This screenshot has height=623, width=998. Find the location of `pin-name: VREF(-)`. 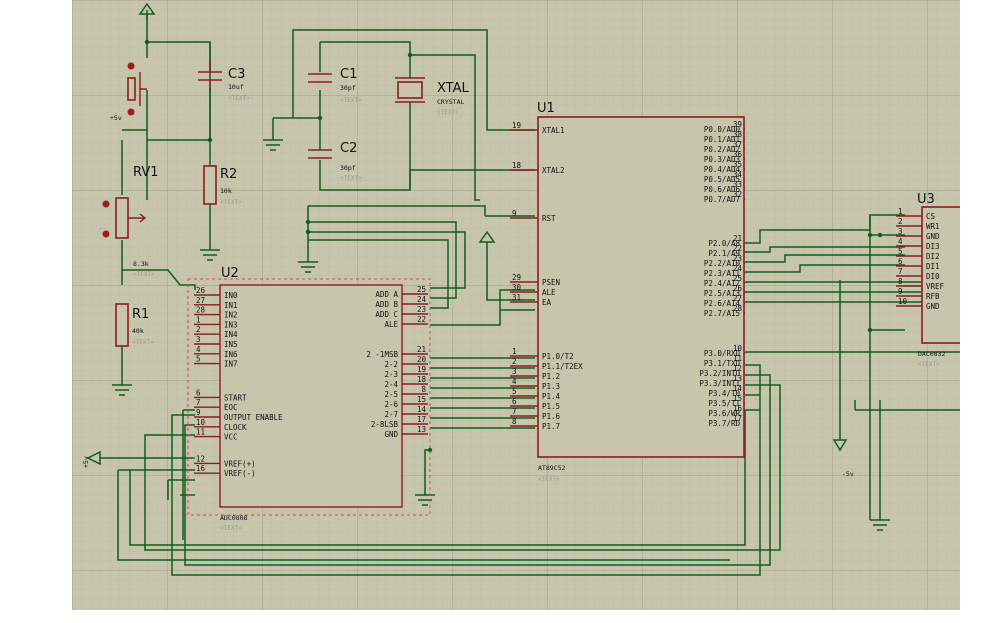

pin-name: VREF(-) is located at coordinates (240, 473).